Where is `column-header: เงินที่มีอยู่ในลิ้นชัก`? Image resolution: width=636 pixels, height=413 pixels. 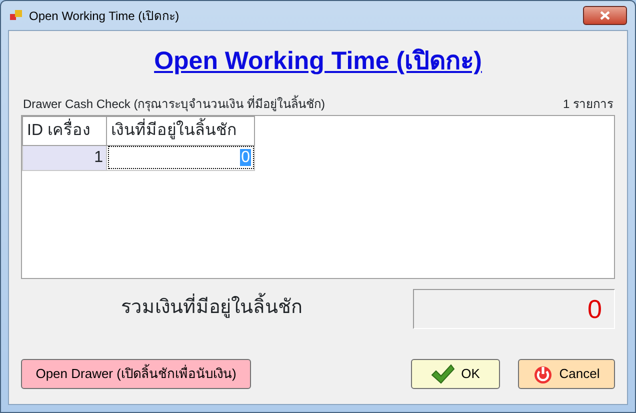 column-header: เงินที่มีอยู่ในลิ้นชัก is located at coordinates (180, 130).